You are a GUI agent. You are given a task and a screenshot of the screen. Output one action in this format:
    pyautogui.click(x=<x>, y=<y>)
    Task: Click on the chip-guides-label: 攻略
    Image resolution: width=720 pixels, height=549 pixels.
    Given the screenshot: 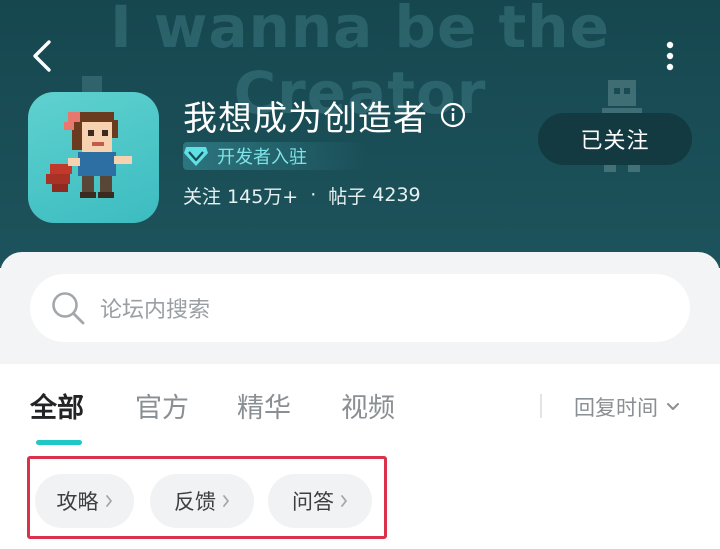 What is the action you would take?
    pyautogui.click(x=77, y=502)
    